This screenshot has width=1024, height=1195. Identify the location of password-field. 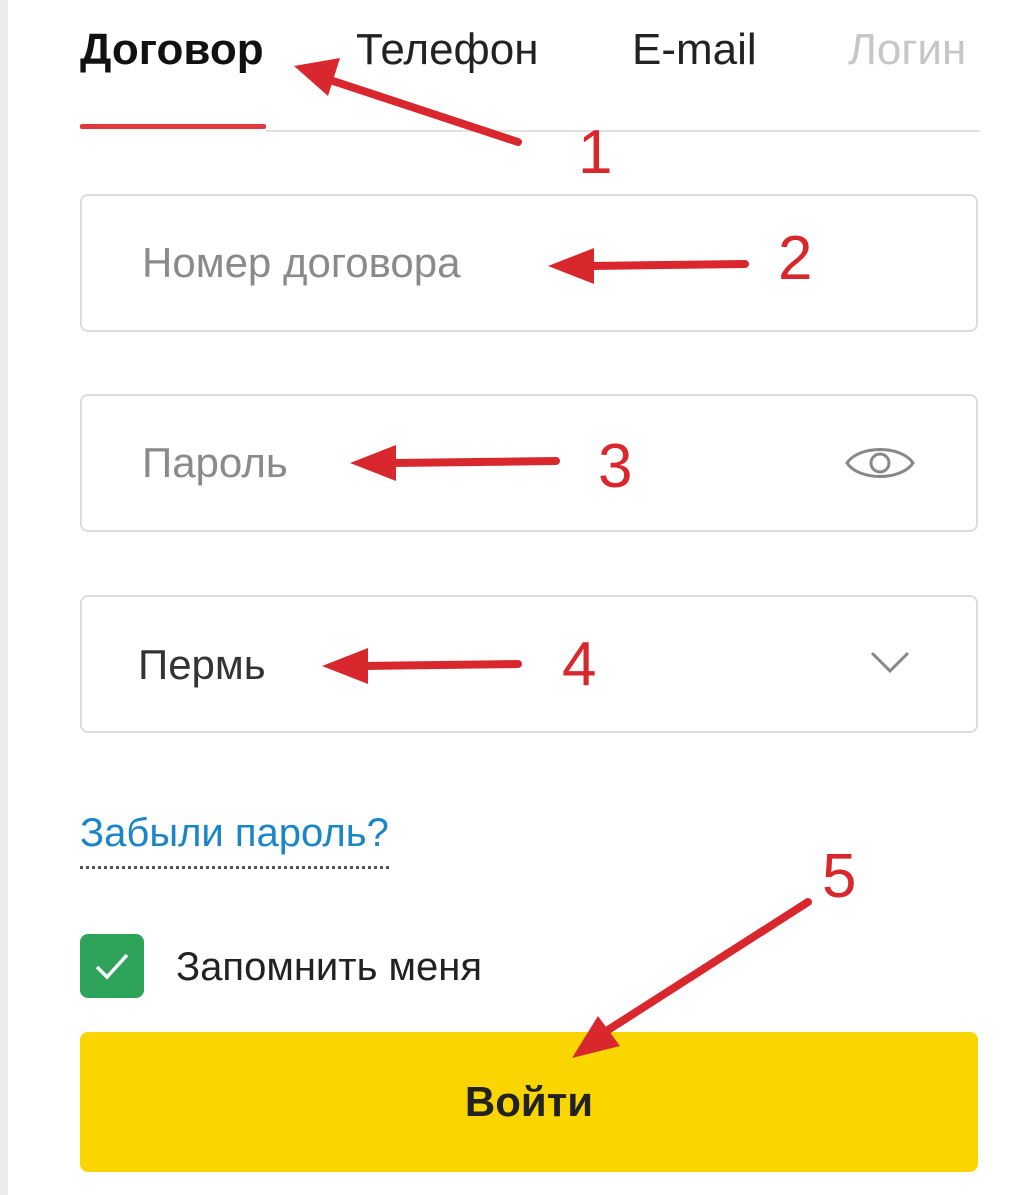
(529, 463).